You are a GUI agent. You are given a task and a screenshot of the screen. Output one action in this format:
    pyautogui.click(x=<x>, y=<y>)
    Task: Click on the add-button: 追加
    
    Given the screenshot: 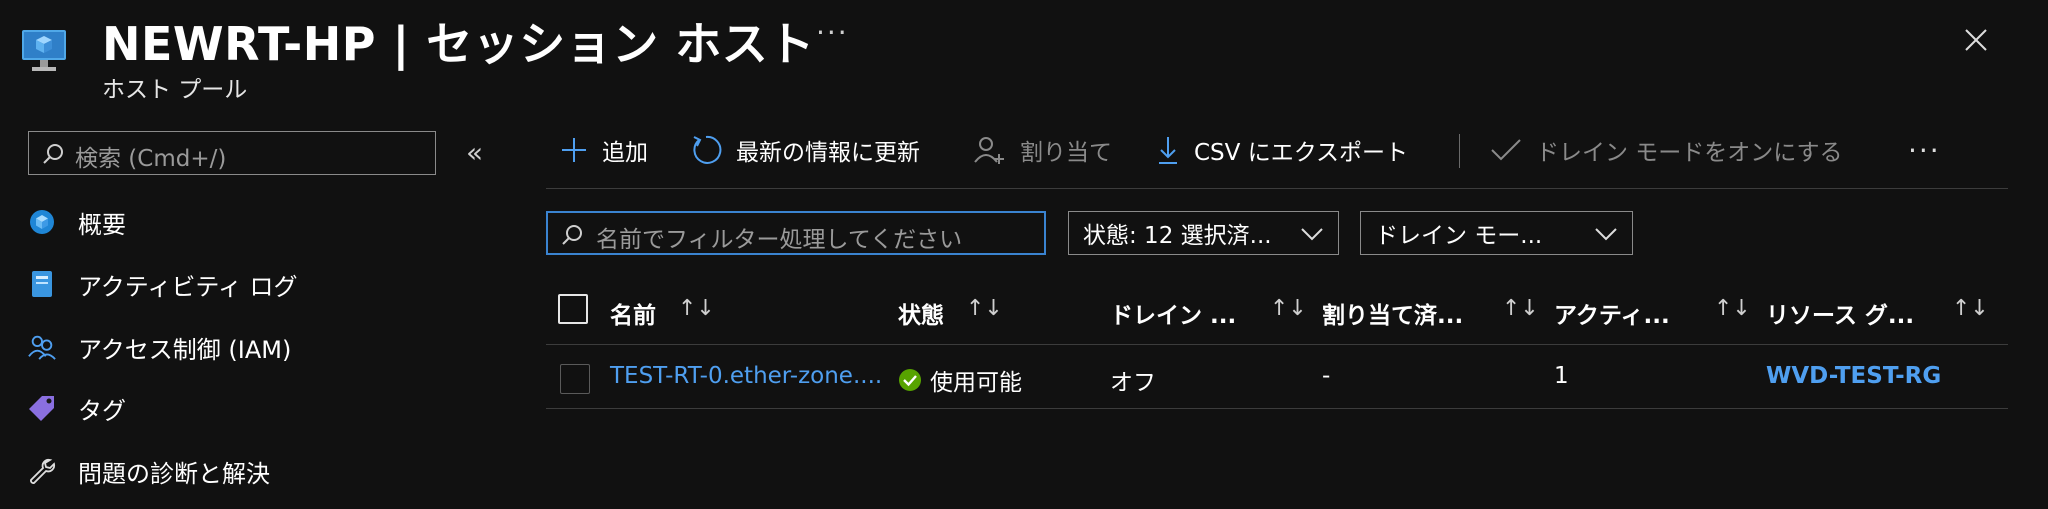 What is the action you would take?
    pyautogui.click(x=604, y=150)
    